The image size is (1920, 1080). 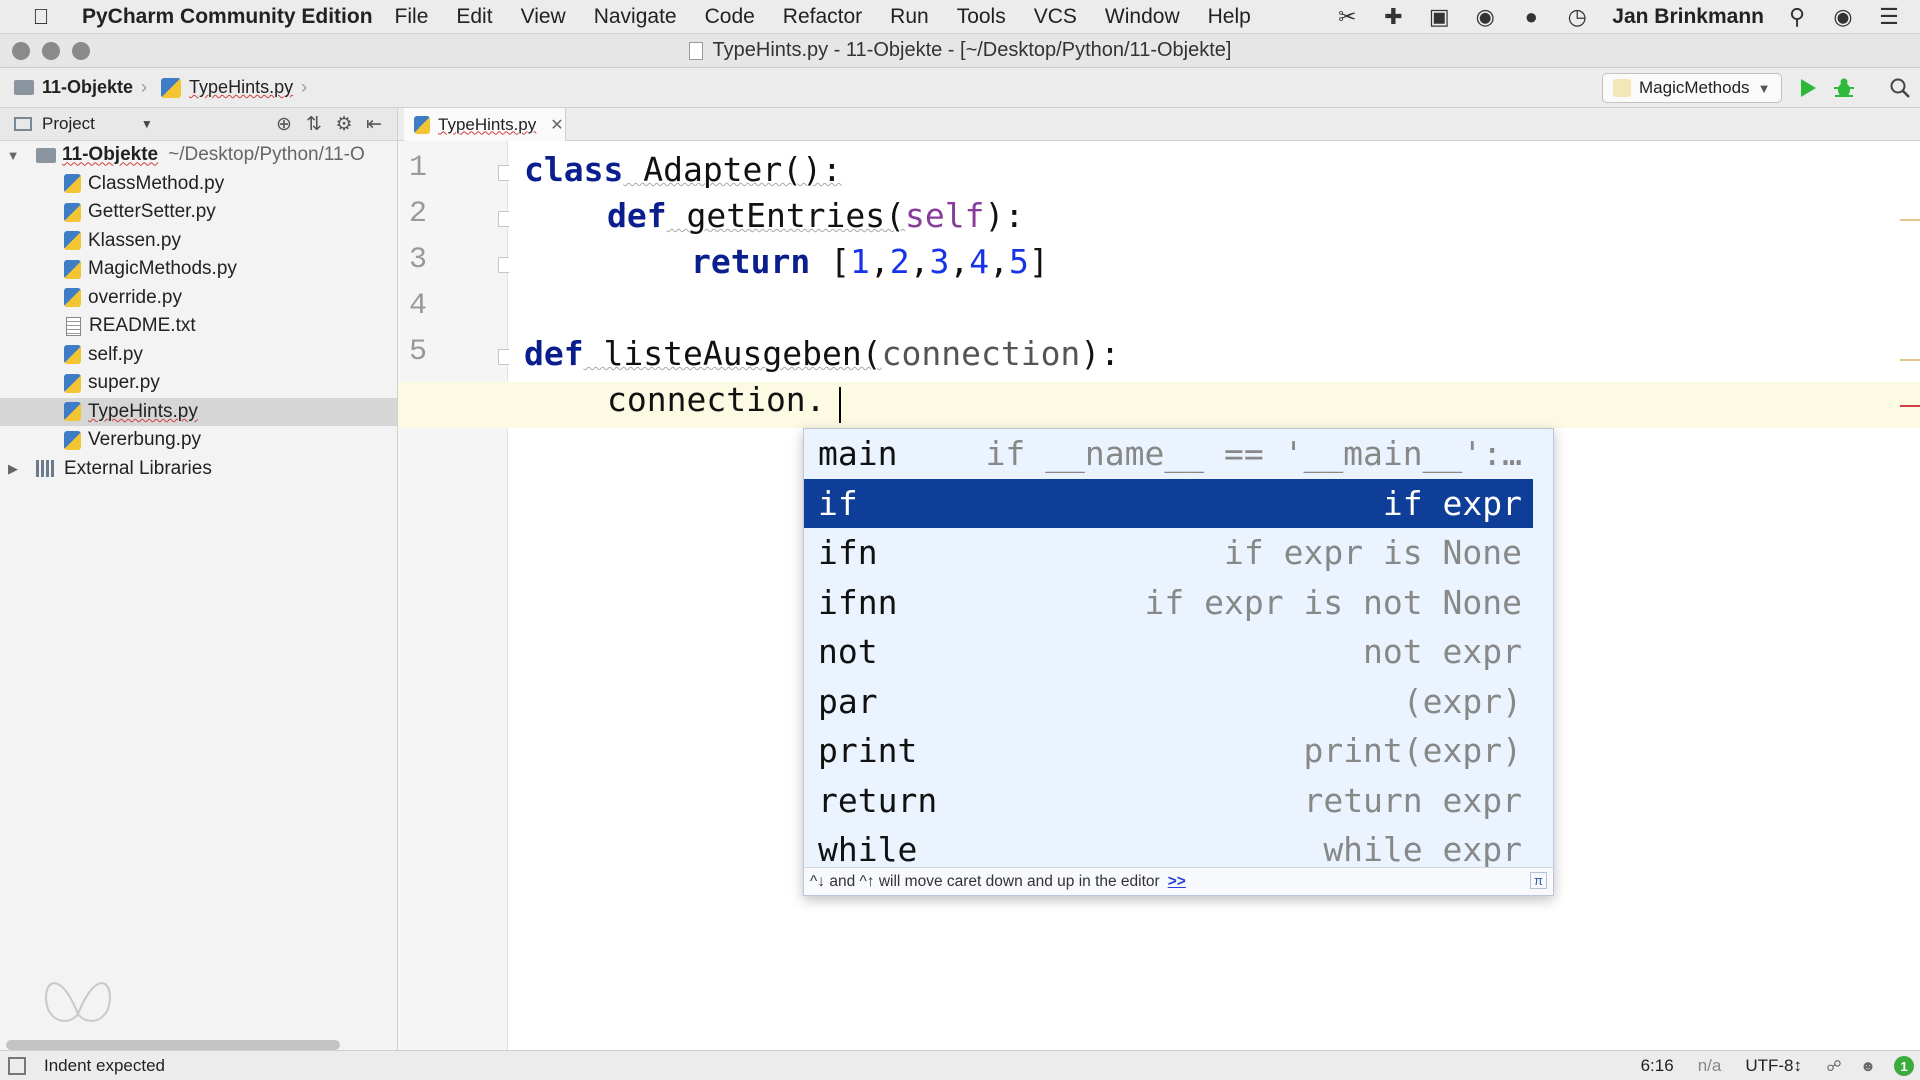 I want to click on tree-file: override.py, so click(x=198, y=298).